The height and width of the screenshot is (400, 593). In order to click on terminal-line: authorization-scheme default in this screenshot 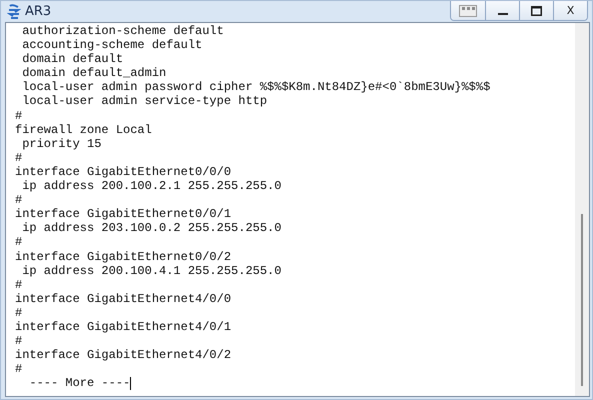, I will do `click(122, 31)`.